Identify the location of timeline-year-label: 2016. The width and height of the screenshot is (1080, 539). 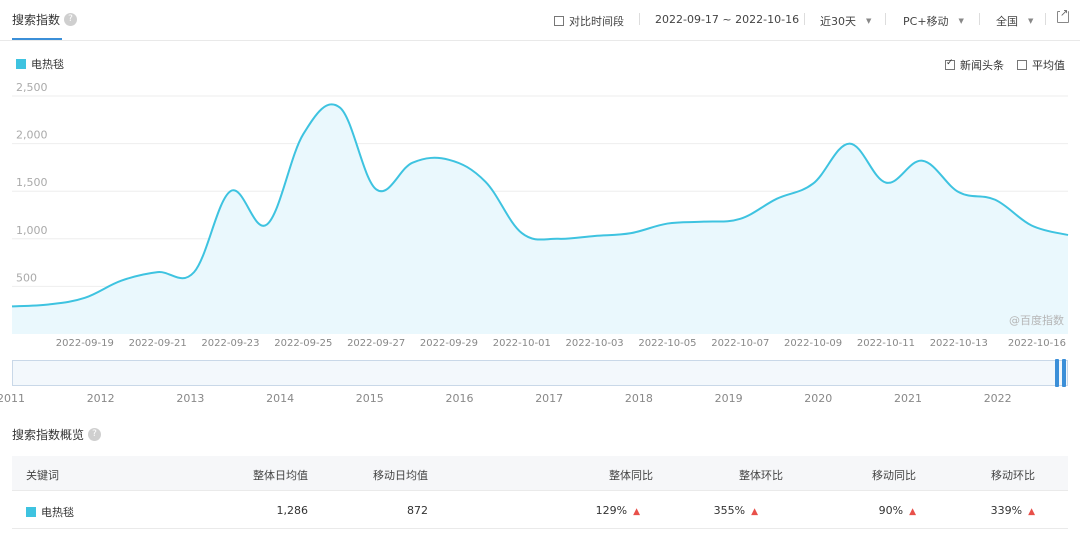
(459, 398).